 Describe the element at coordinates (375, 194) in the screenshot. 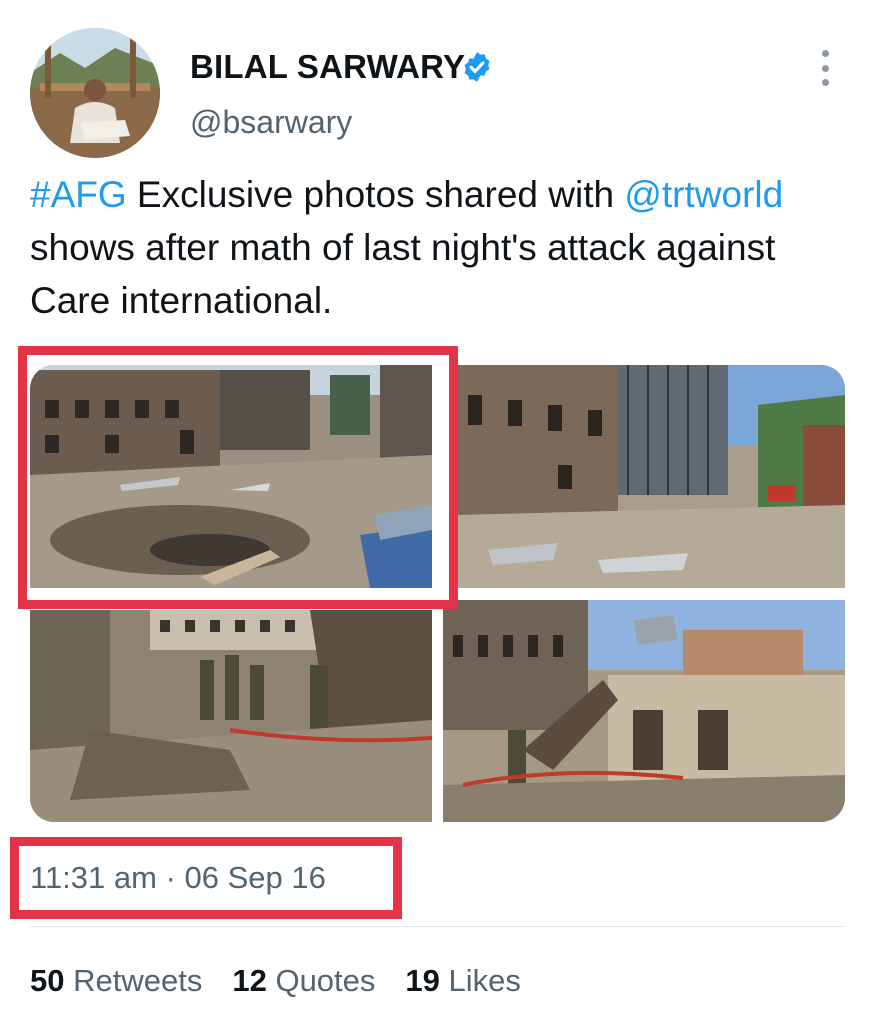

I see `tweet-text-part: Exclusive photos shared with` at that location.